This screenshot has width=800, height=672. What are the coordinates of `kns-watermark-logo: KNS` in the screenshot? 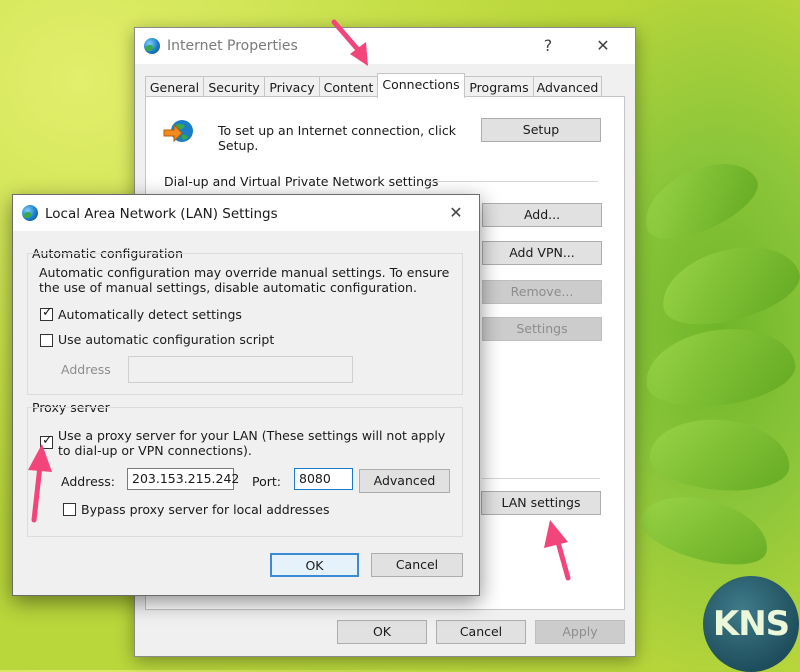 It's located at (751, 624).